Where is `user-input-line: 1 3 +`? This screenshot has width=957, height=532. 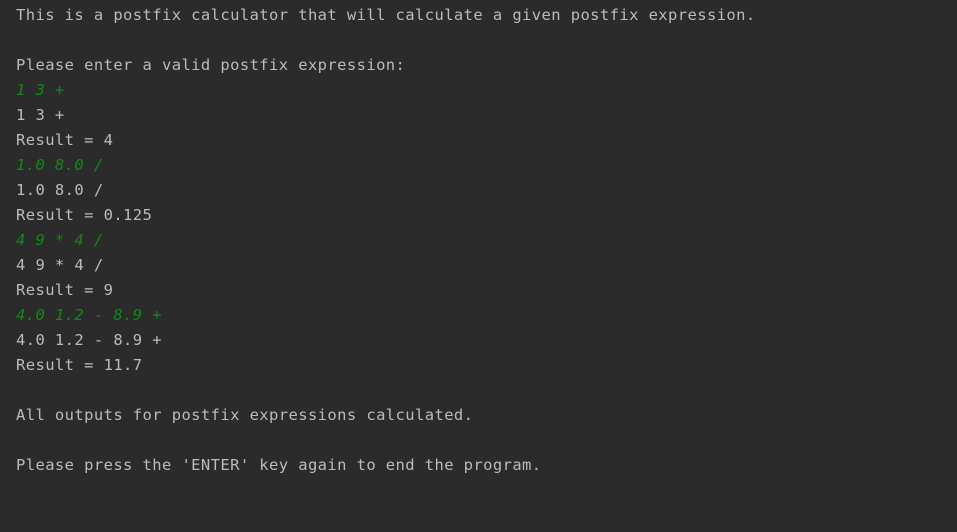 user-input-line: 1 3 + is located at coordinates (40, 90).